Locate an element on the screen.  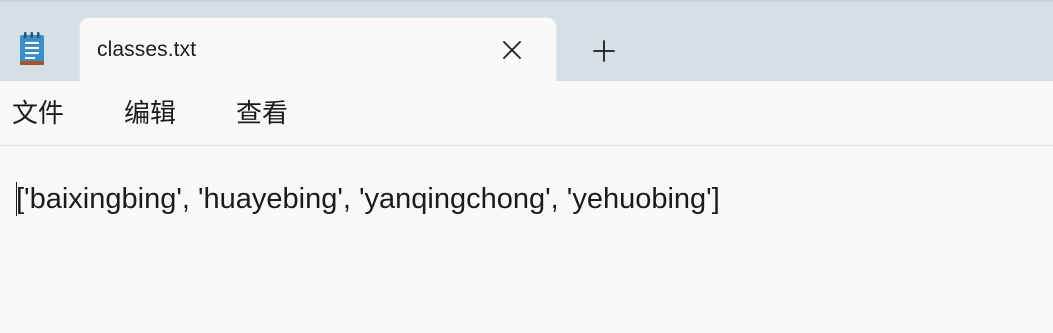
plus-icon is located at coordinates (604, 51).